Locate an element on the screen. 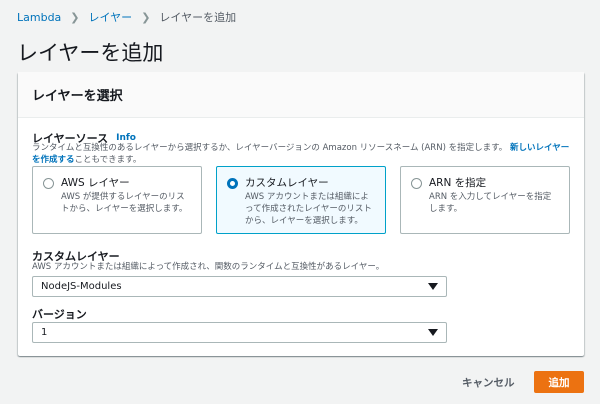 The width and height of the screenshot is (600, 404). option-specify-arn: ARN を指定 ARN を入力してレイヤーを指定します。 is located at coordinates (485, 200).